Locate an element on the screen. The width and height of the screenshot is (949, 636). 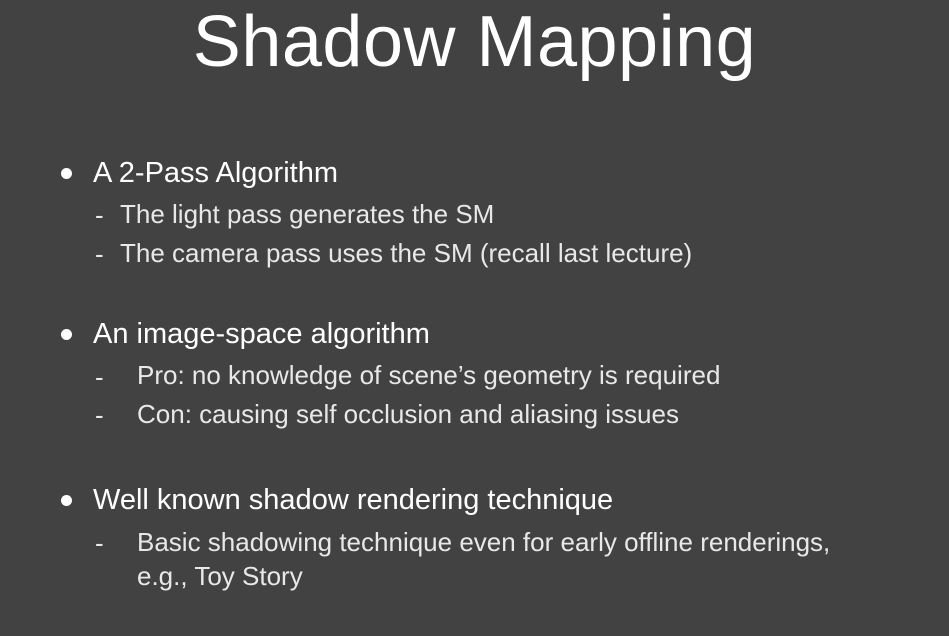
slide-title: Shadow Mapping is located at coordinates (474, 42).